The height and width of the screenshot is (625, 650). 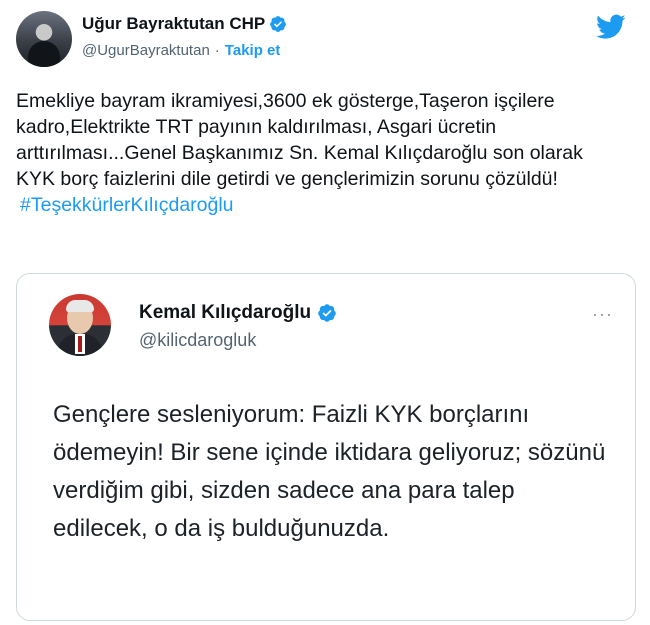 I want to click on quoted-name-row: Kemal Kılıçdaroğlu, so click(x=238, y=313).